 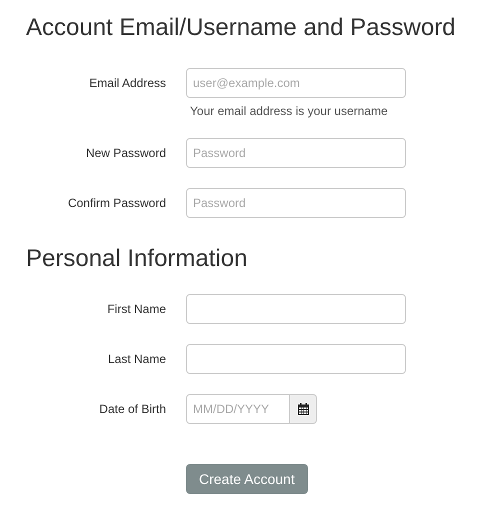 What do you see at coordinates (241, 28) in the screenshot?
I see `section-heading: Account Email/Username and Password` at bounding box center [241, 28].